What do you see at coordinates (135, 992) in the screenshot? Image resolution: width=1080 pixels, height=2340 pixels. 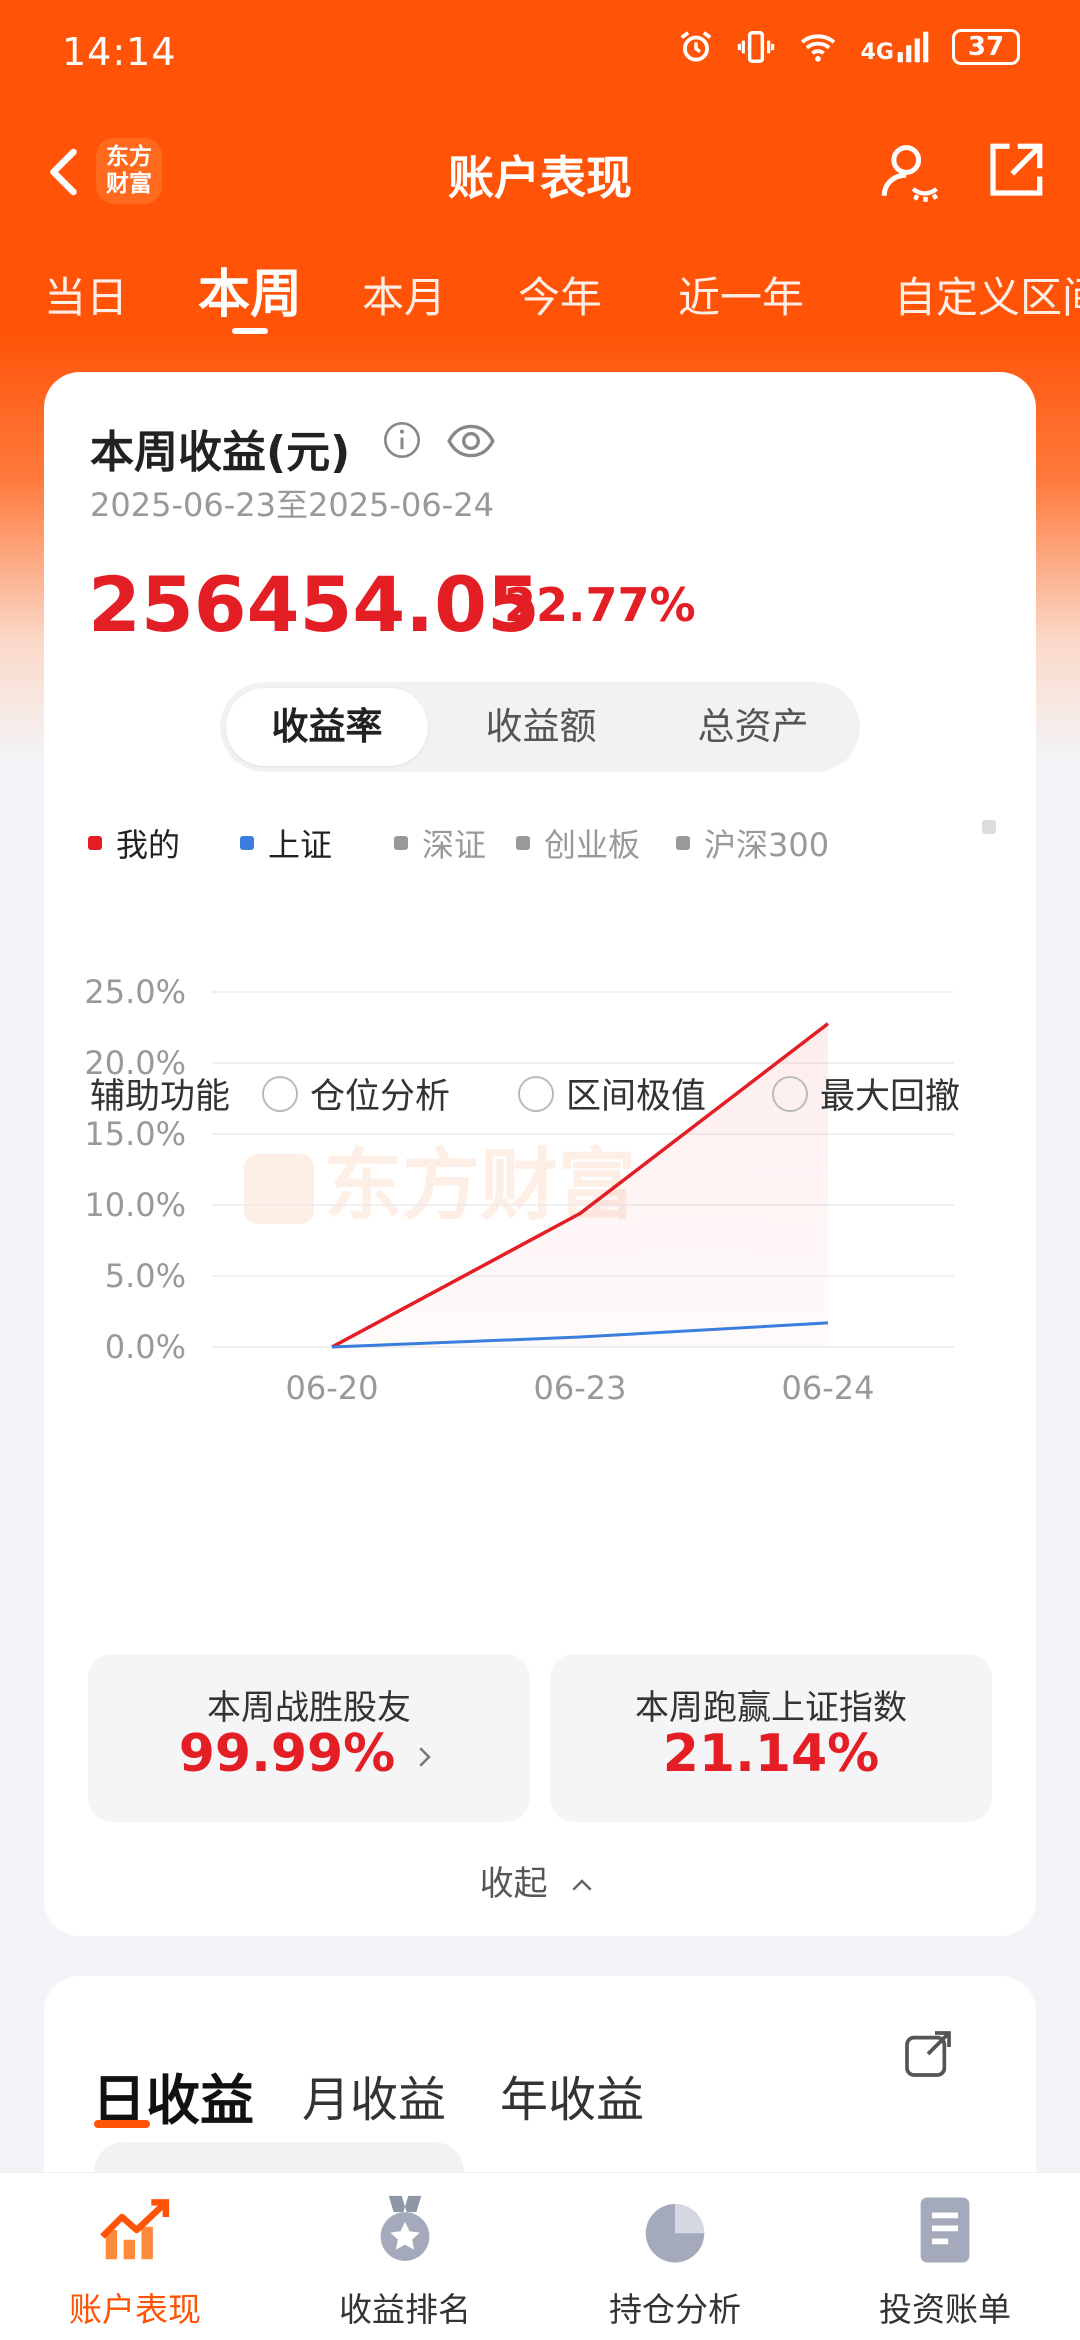 I see `y-tick-label: 25.0%` at bounding box center [135, 992].